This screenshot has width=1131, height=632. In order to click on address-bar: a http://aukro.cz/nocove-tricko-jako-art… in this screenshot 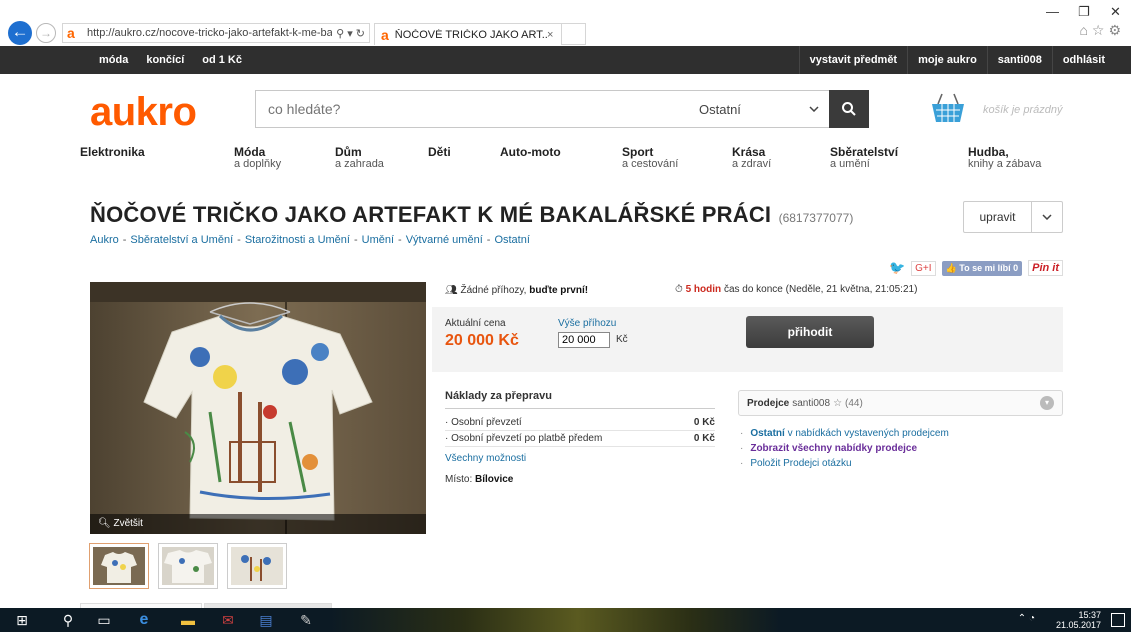, I will do `click(216, 33)`.